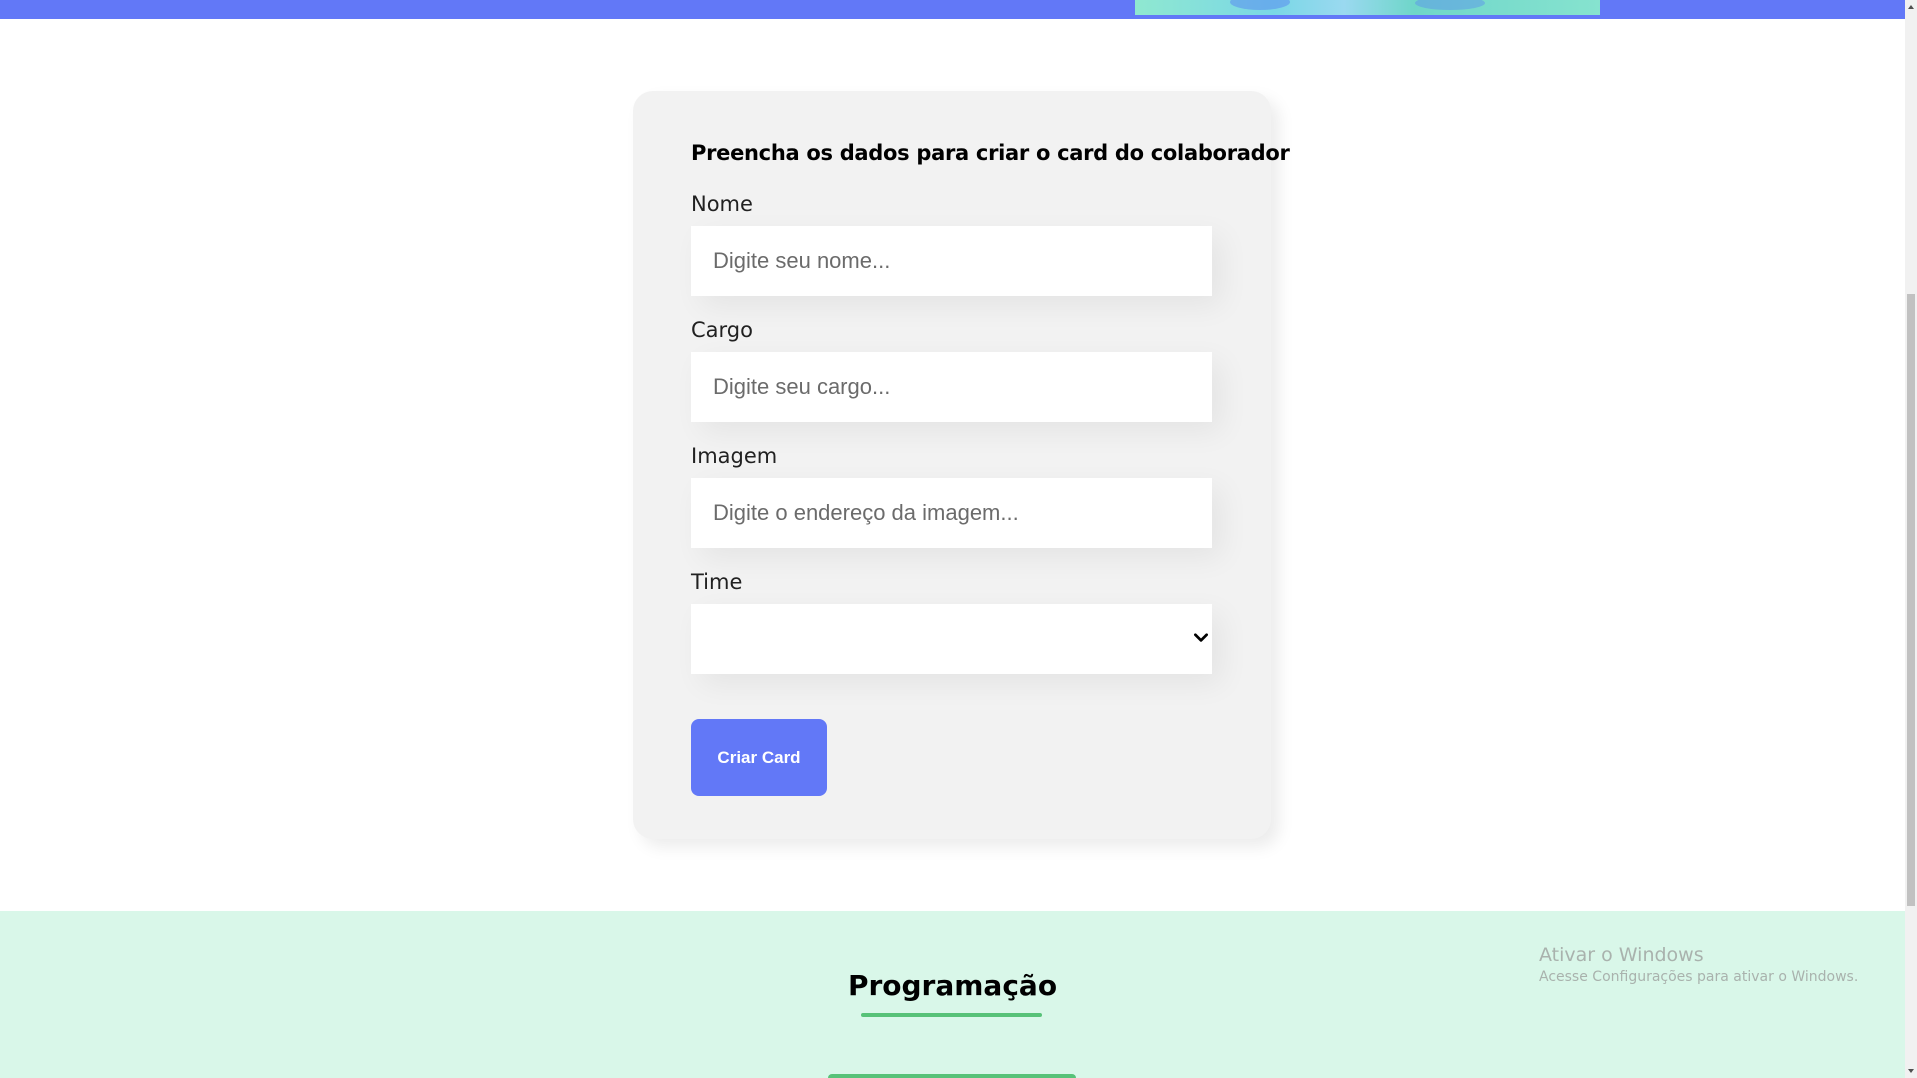  What do you see at coordinates (951, 1015) in the screenshot?
I see `team-title-underline` at bounding box center [951, 1015].